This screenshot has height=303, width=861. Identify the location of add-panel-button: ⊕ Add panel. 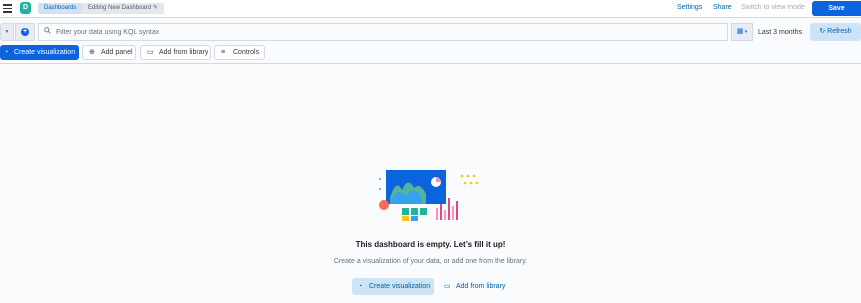
(109, 52).